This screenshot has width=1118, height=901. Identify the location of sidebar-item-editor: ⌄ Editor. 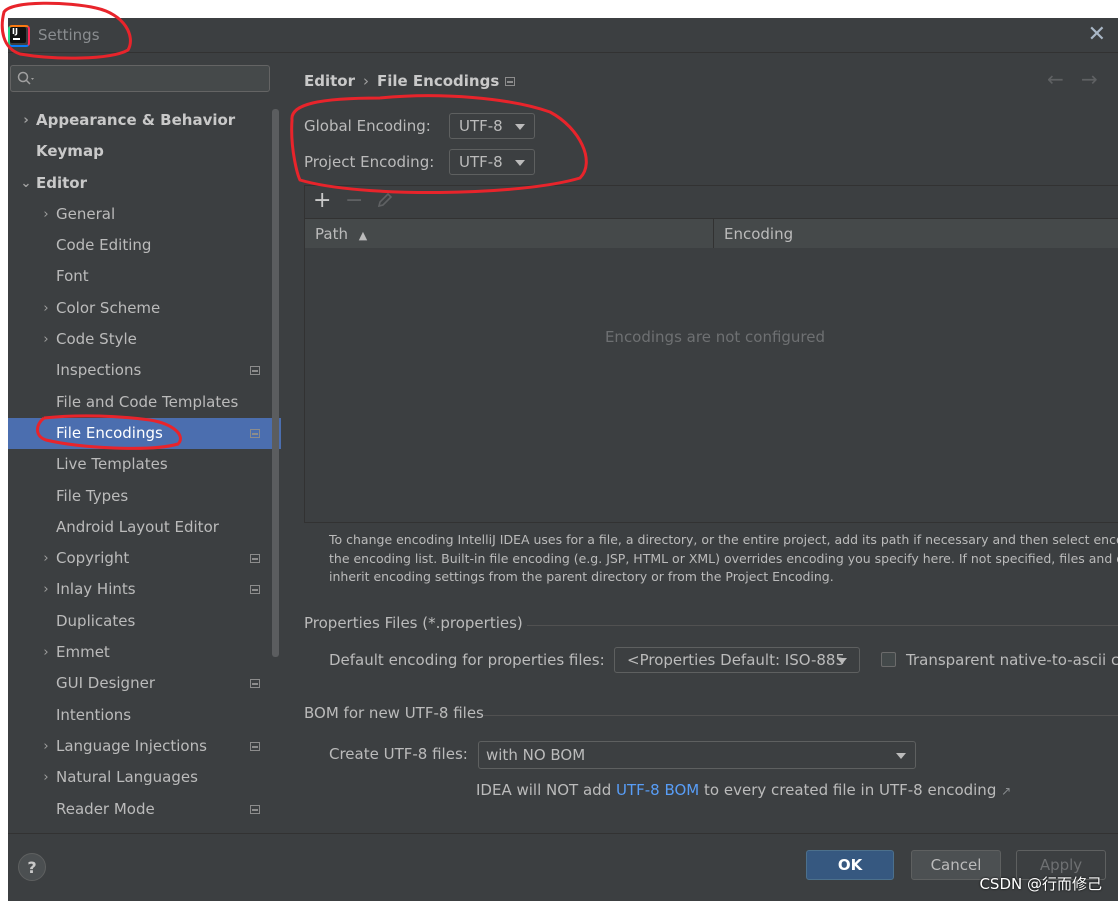
(144, 183).